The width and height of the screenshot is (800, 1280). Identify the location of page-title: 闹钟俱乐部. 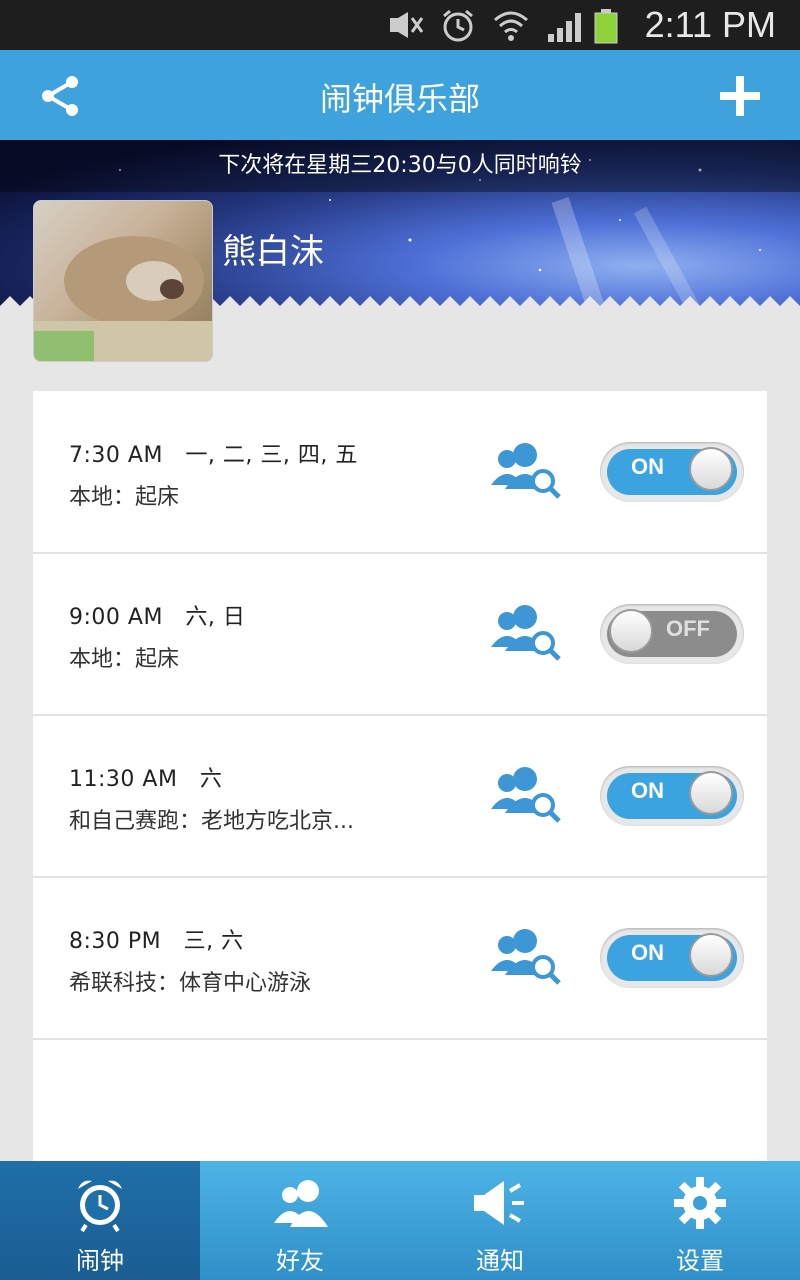
(399, 99).